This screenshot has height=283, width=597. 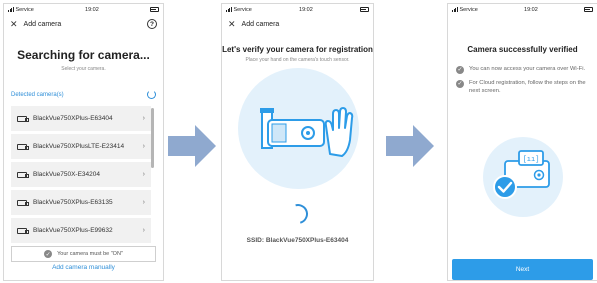 I want to click on camera-name: BlackVue750XPlus-E63135, so click(x=73, y=202).